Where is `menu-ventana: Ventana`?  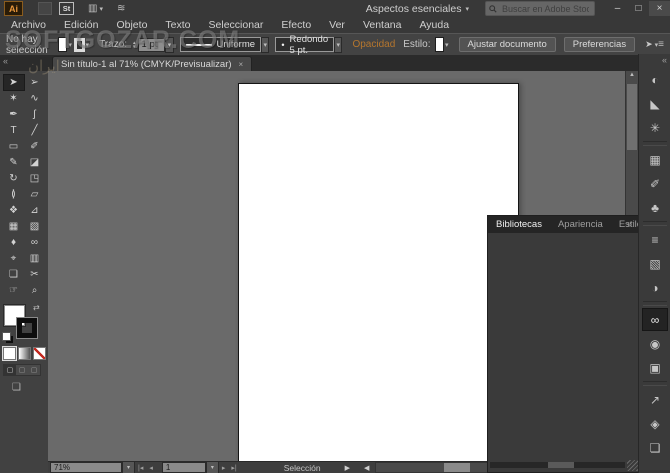 menu-ventana: Ventana is located at coordinates (382, 25).